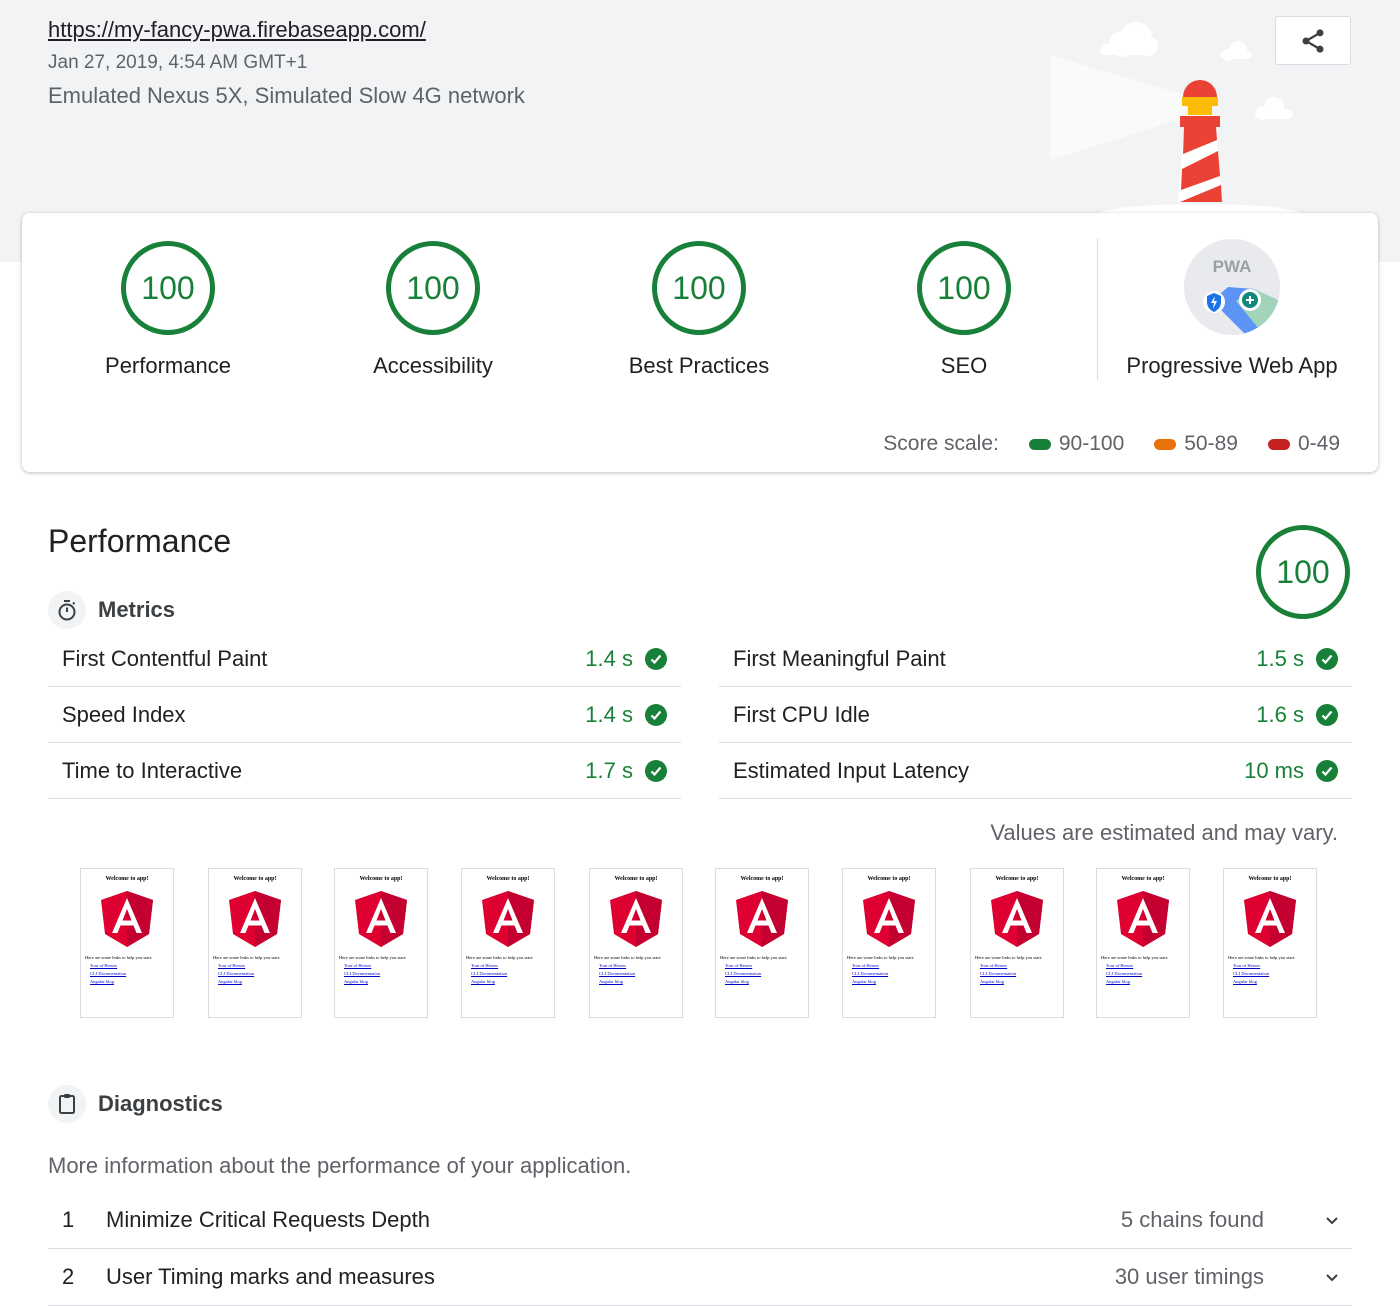 This screenshot has height=1306, width=1400. I want to click on score-scale-legend: Score scale: 90-100 50-89 0-49, so click(1111, 444).